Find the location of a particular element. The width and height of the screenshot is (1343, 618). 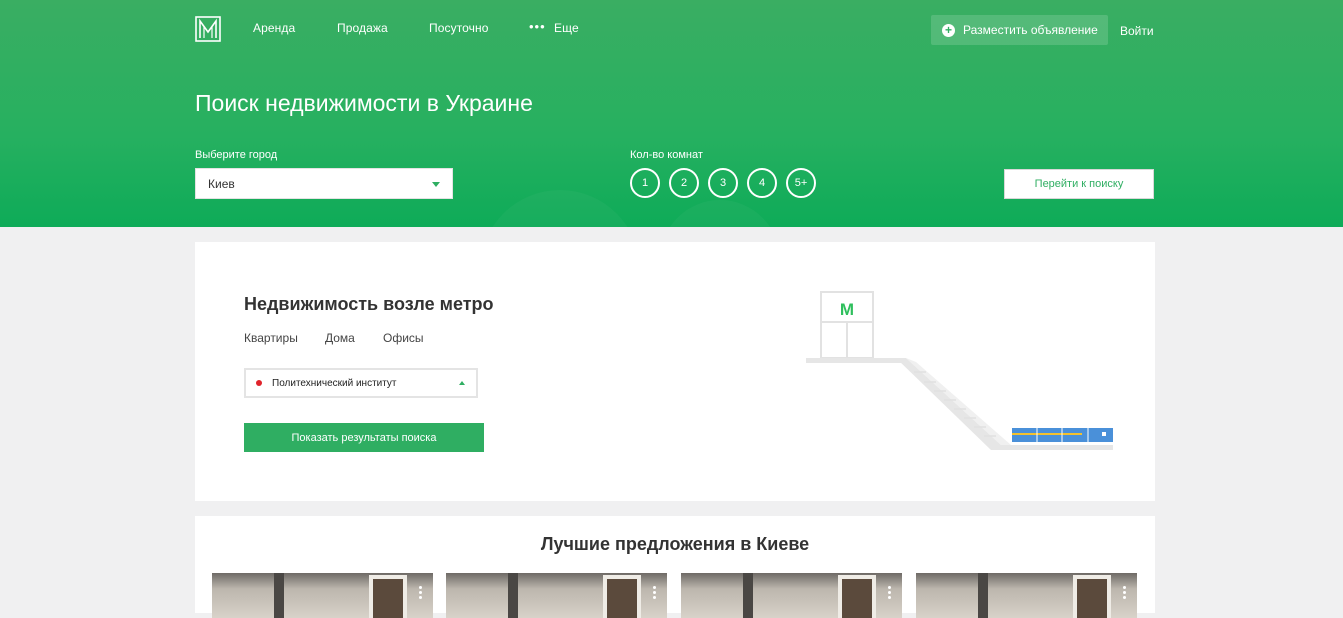

city-select: Киев is located at coordinates (324, 183).